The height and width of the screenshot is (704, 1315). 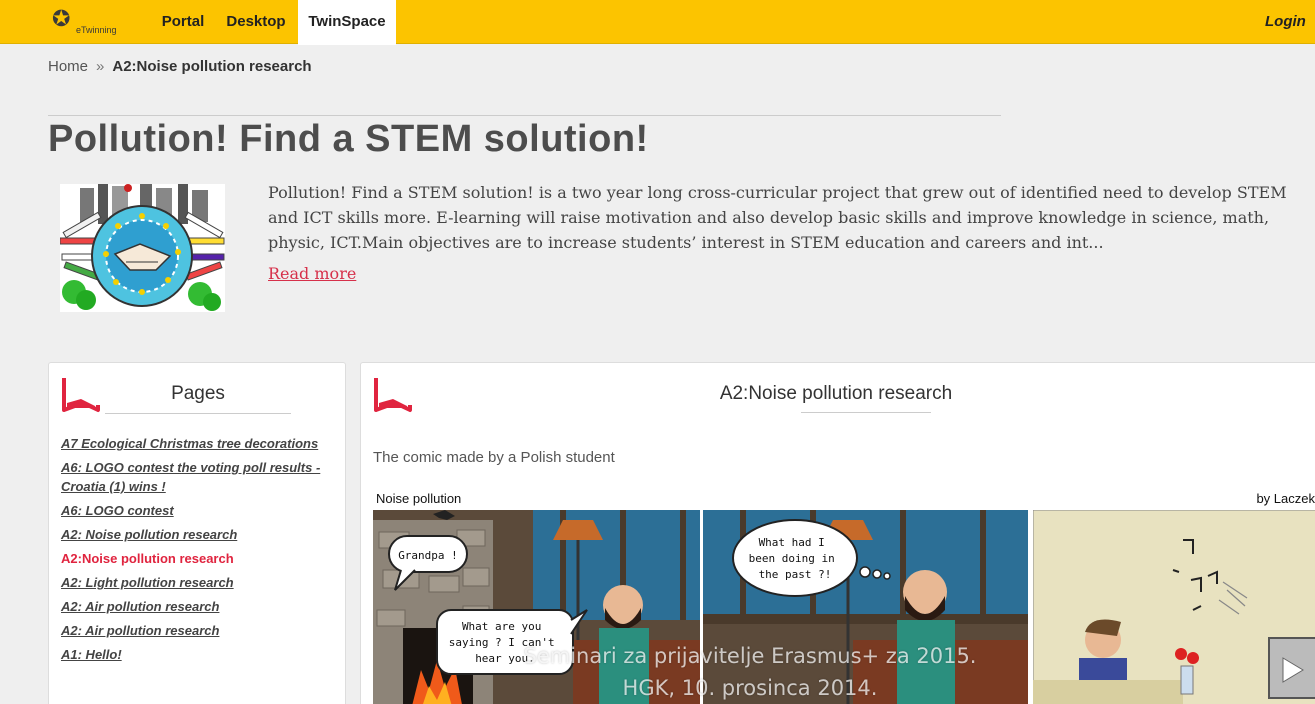 I want to click on comic-bubble-3-line-3: the past ?!, so click(x=795, y=574).